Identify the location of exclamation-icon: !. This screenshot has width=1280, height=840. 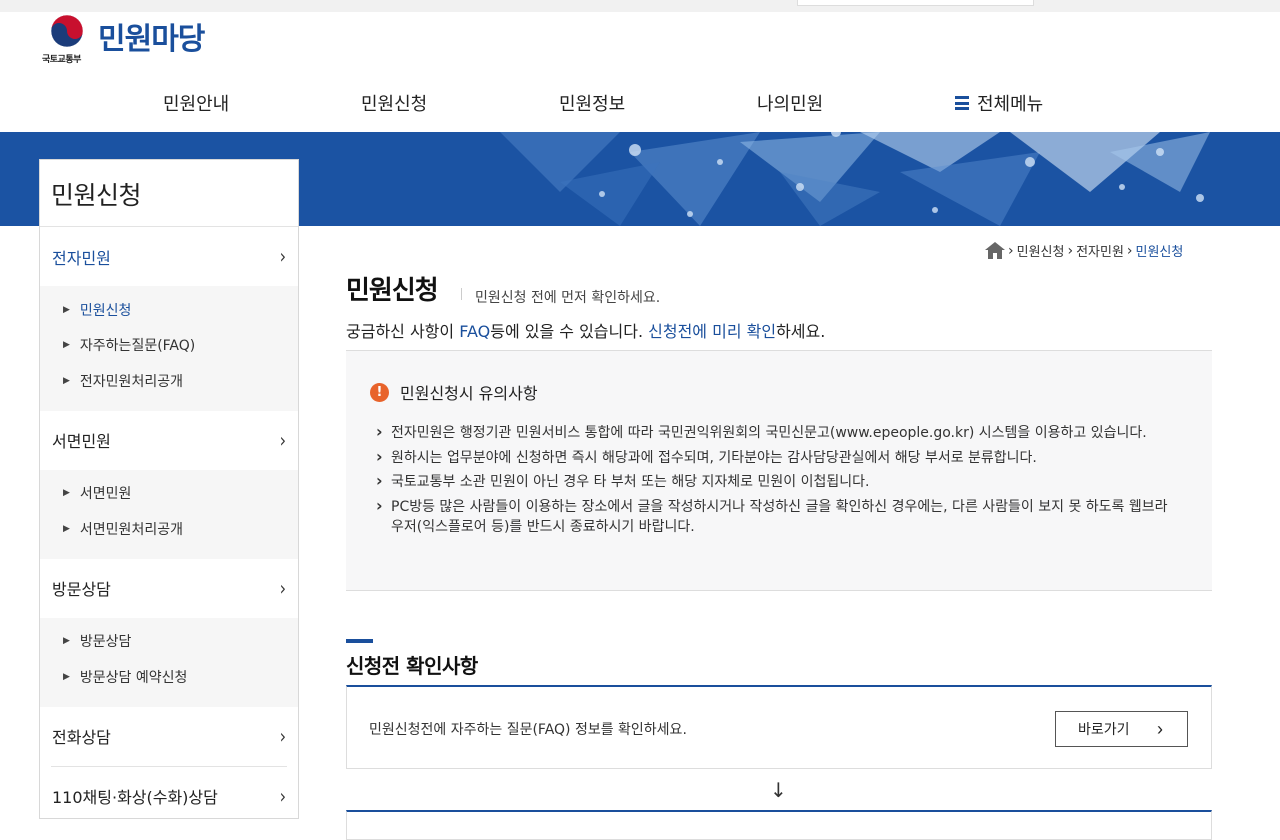
(379, 392).